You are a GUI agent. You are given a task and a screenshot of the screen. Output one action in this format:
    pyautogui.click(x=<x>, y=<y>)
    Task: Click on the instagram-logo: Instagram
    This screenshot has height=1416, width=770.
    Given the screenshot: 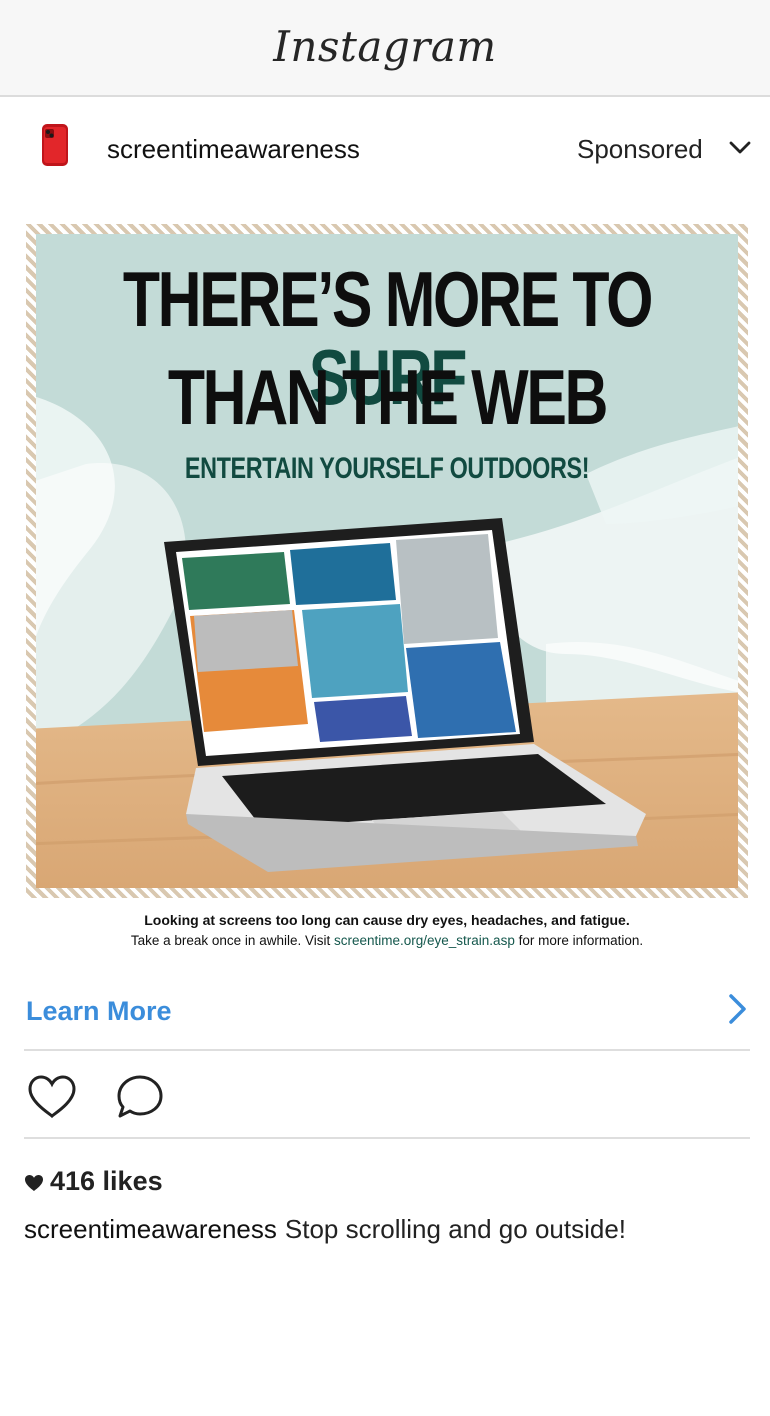 What is the action you would take?
    pyautogui.click(x=385, y=46)
    